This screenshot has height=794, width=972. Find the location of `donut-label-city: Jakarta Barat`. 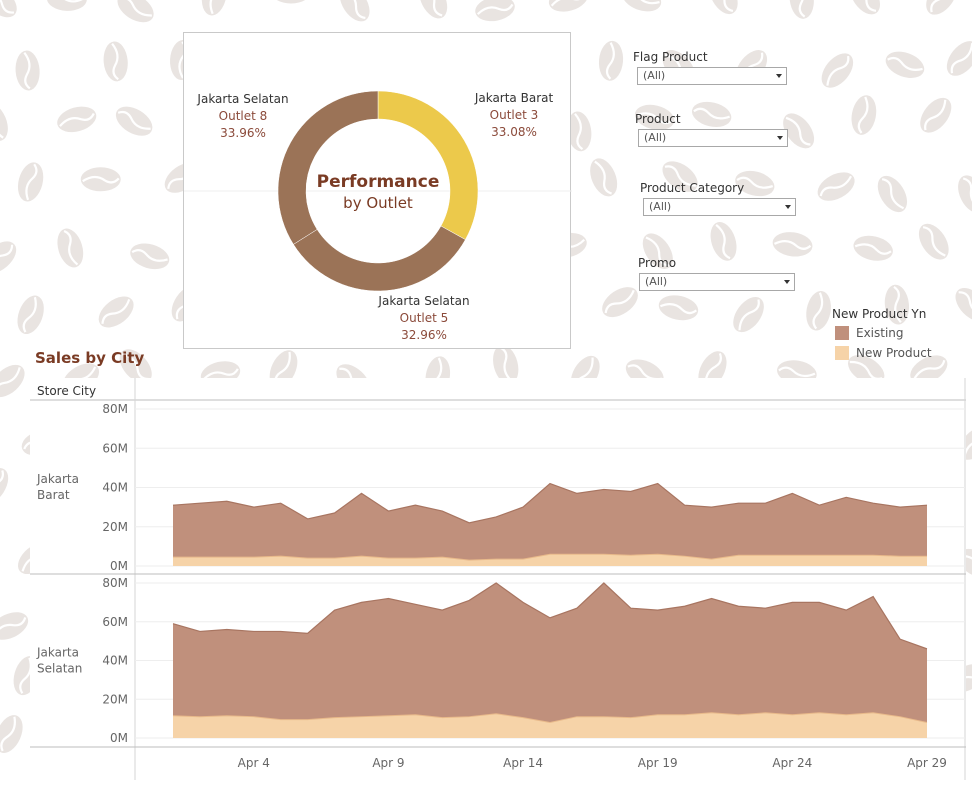

donut-label-city: Jakarta Barat is located at coordinates (514, 98).